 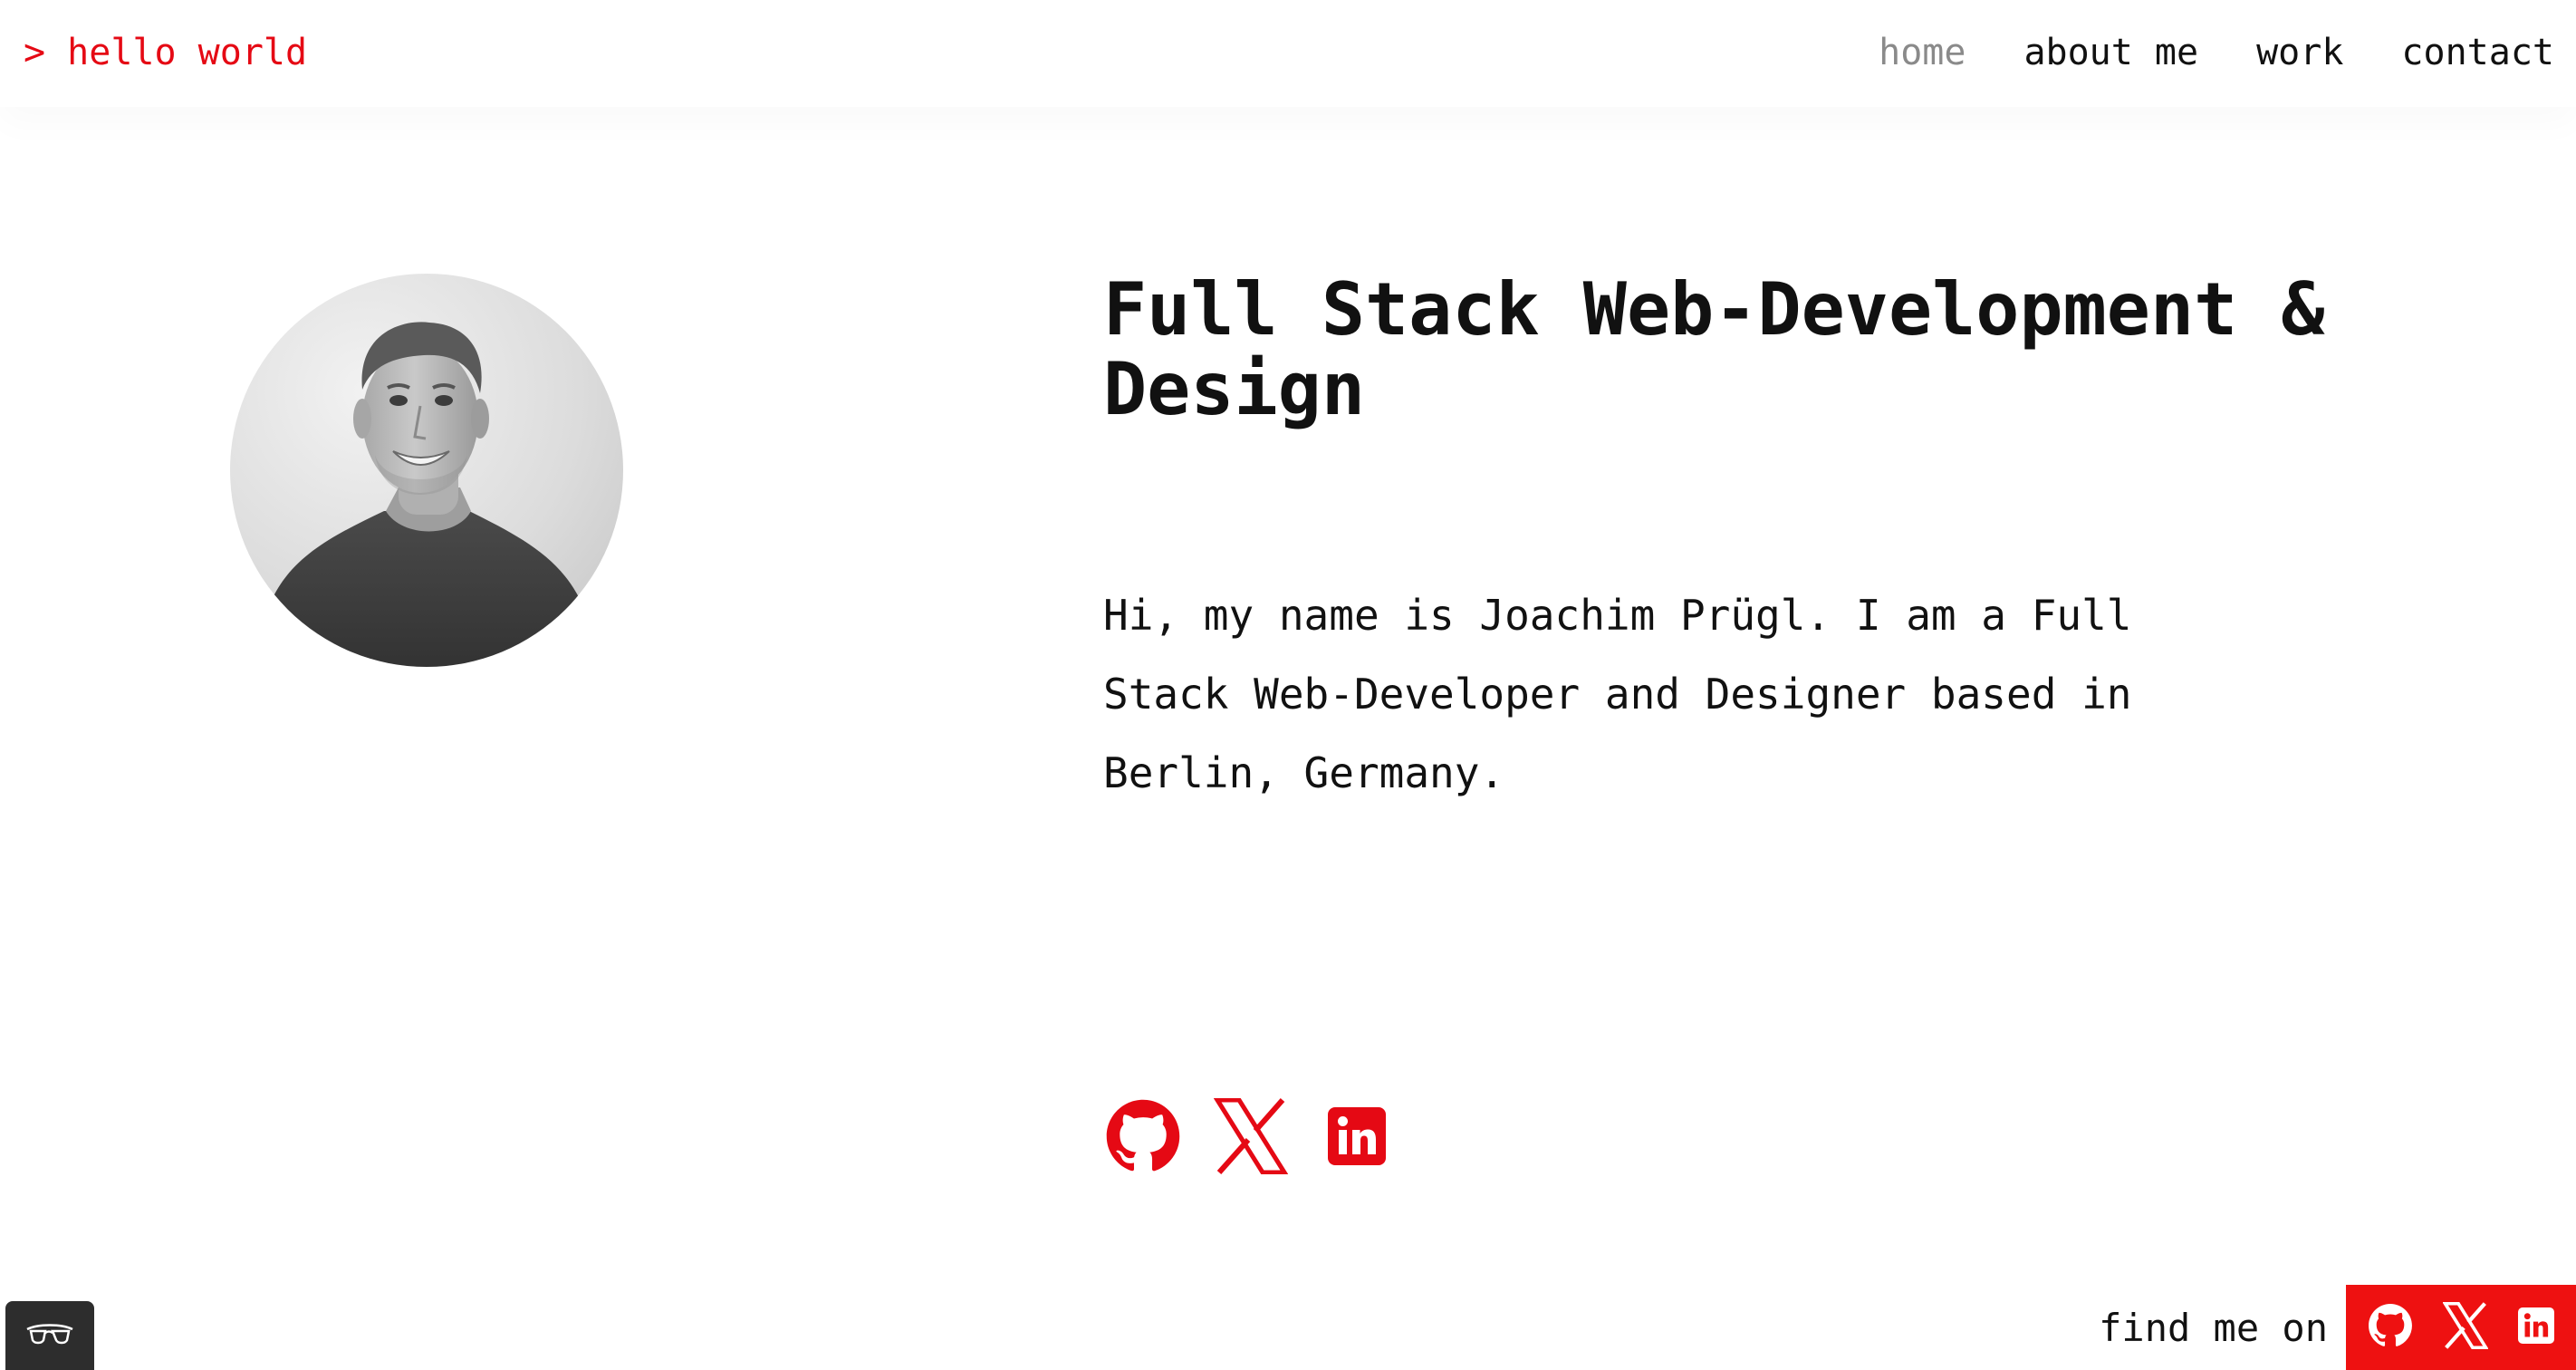 I want to click on main-nav: home about me work contact, so click(x=2216, y=52).